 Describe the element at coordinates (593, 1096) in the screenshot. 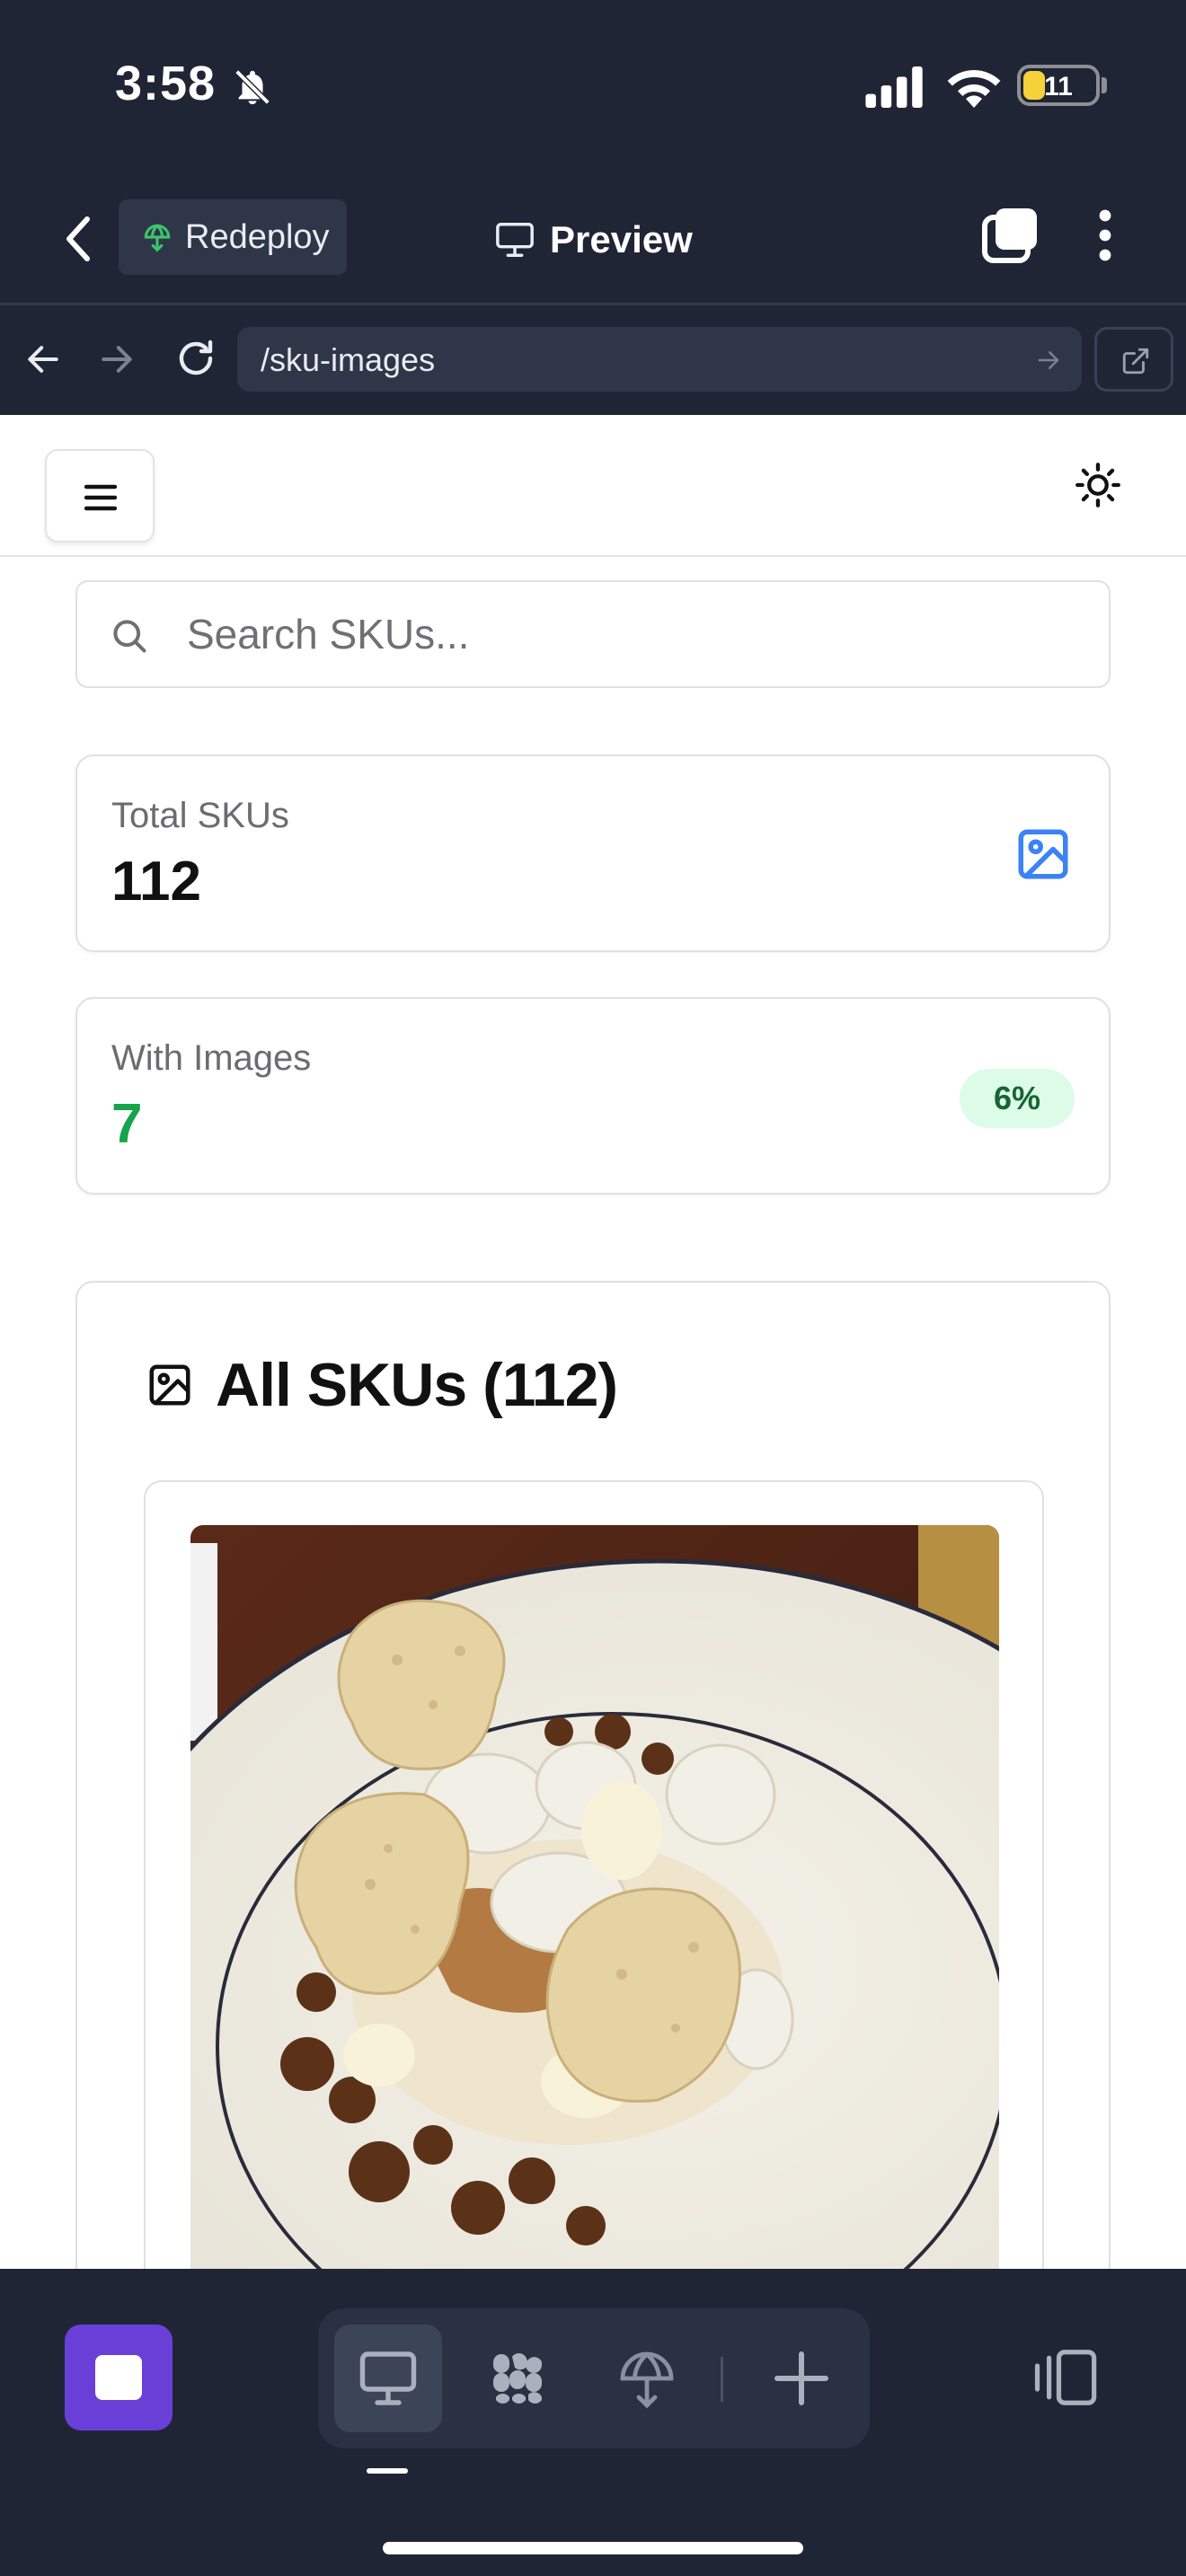

I see `with-images-card: With Images 7 6%` at that location.